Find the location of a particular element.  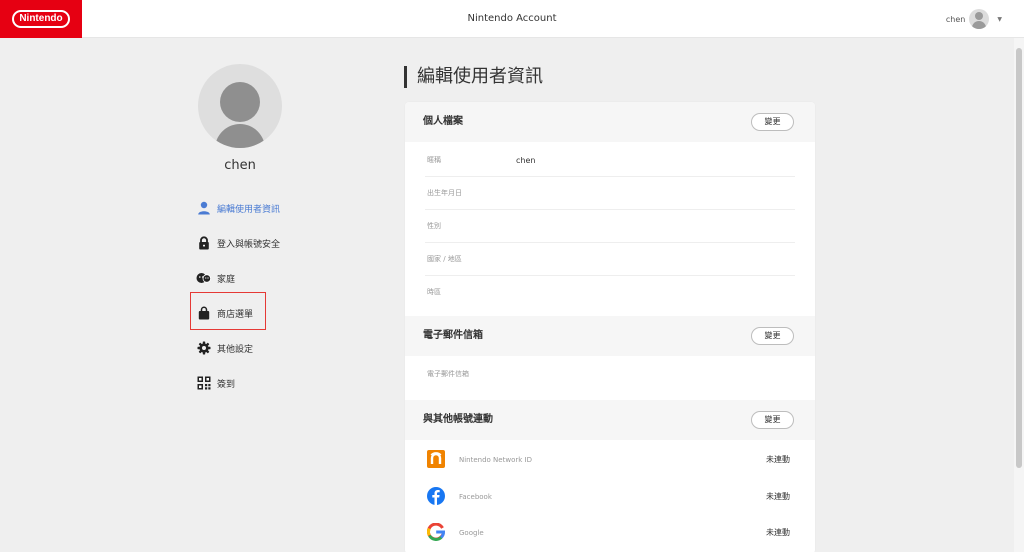

field-label: 出生年月日 is located at coordinates (444, 193).